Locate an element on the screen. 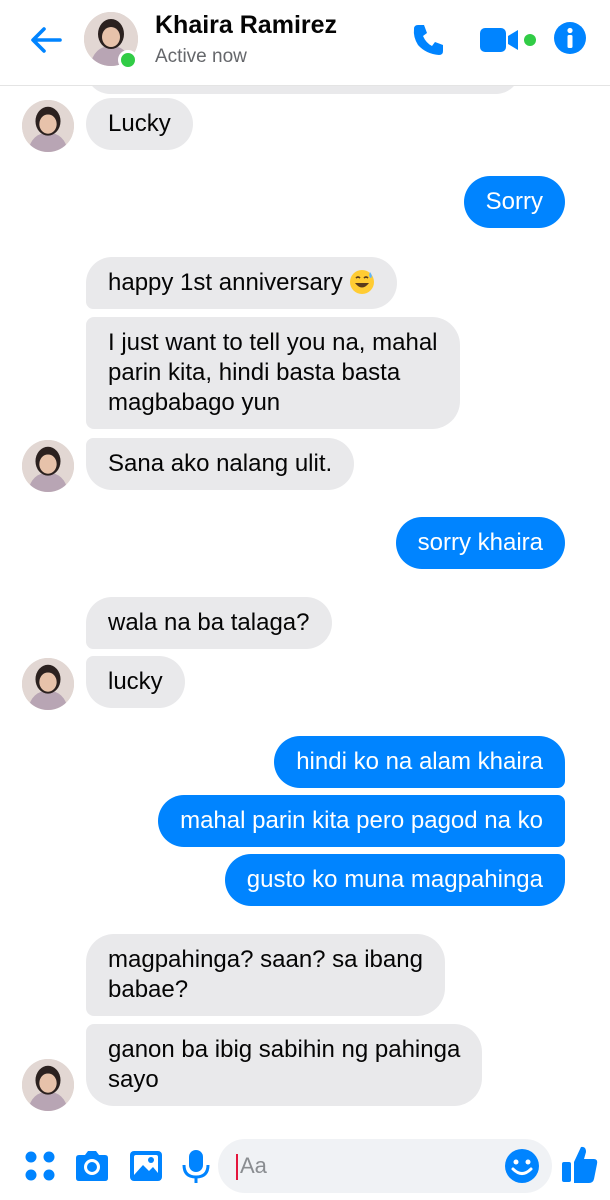 The width and height of the screenshot is (610, 1200). message-bubble-incoming: Sana ako nalang ulit. is located at coordinates (220, 464).